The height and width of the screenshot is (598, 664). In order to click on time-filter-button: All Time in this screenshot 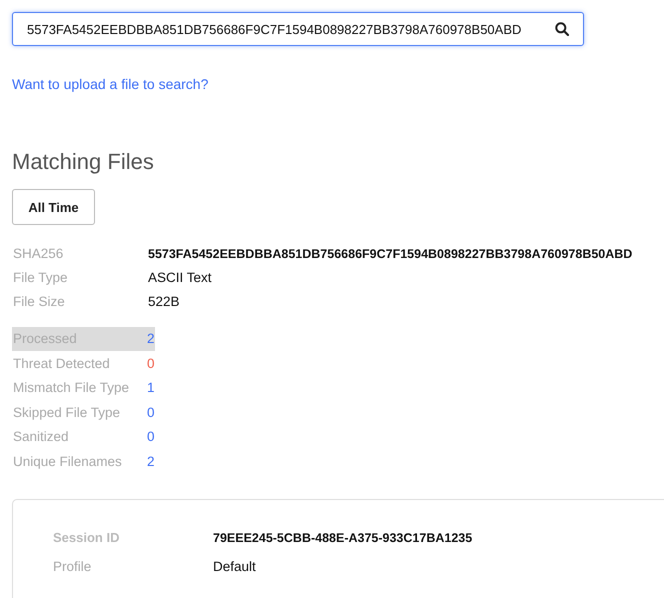, I will do `click(53, 207)`.